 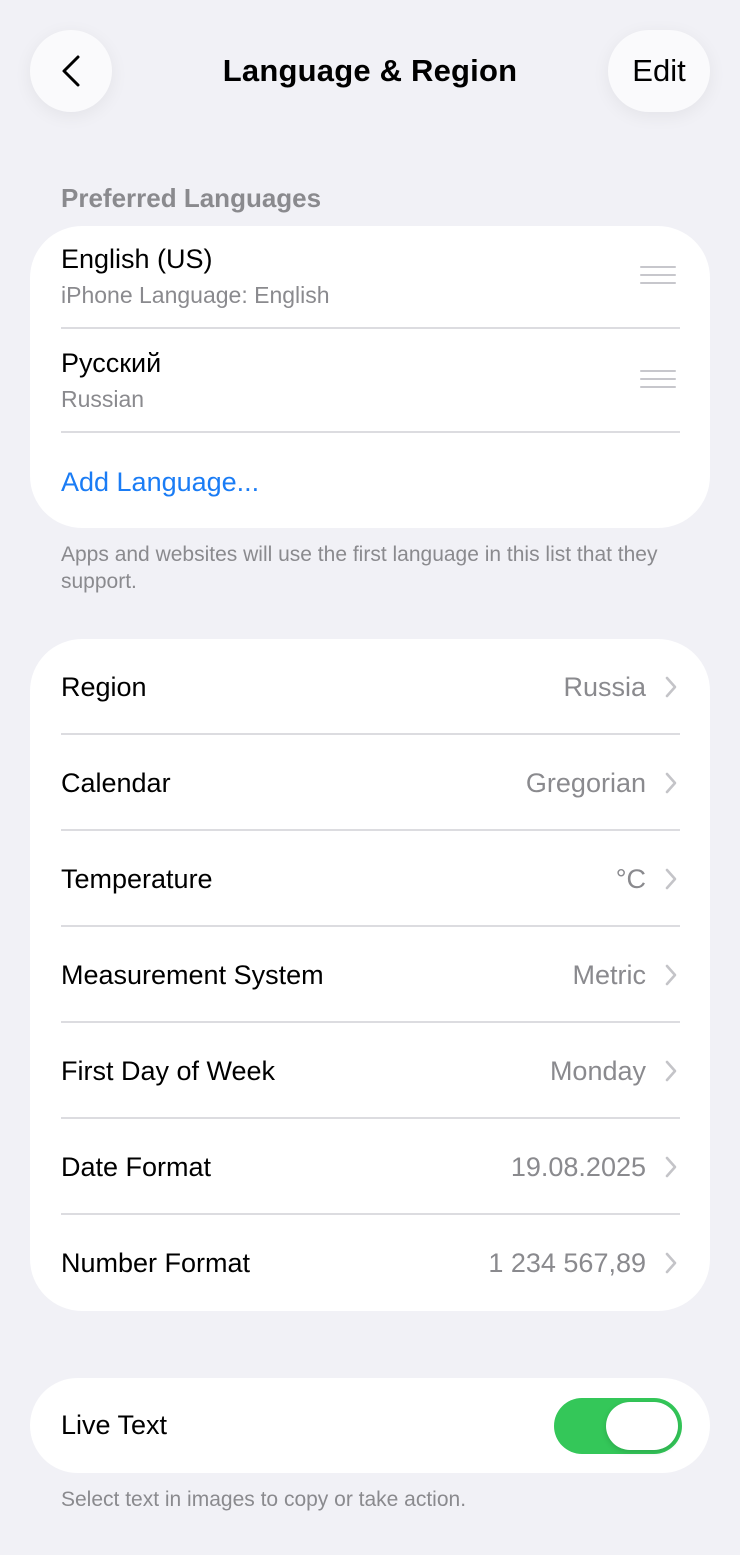 I want to click on setting-value: °C, so click(x=630, y=878).